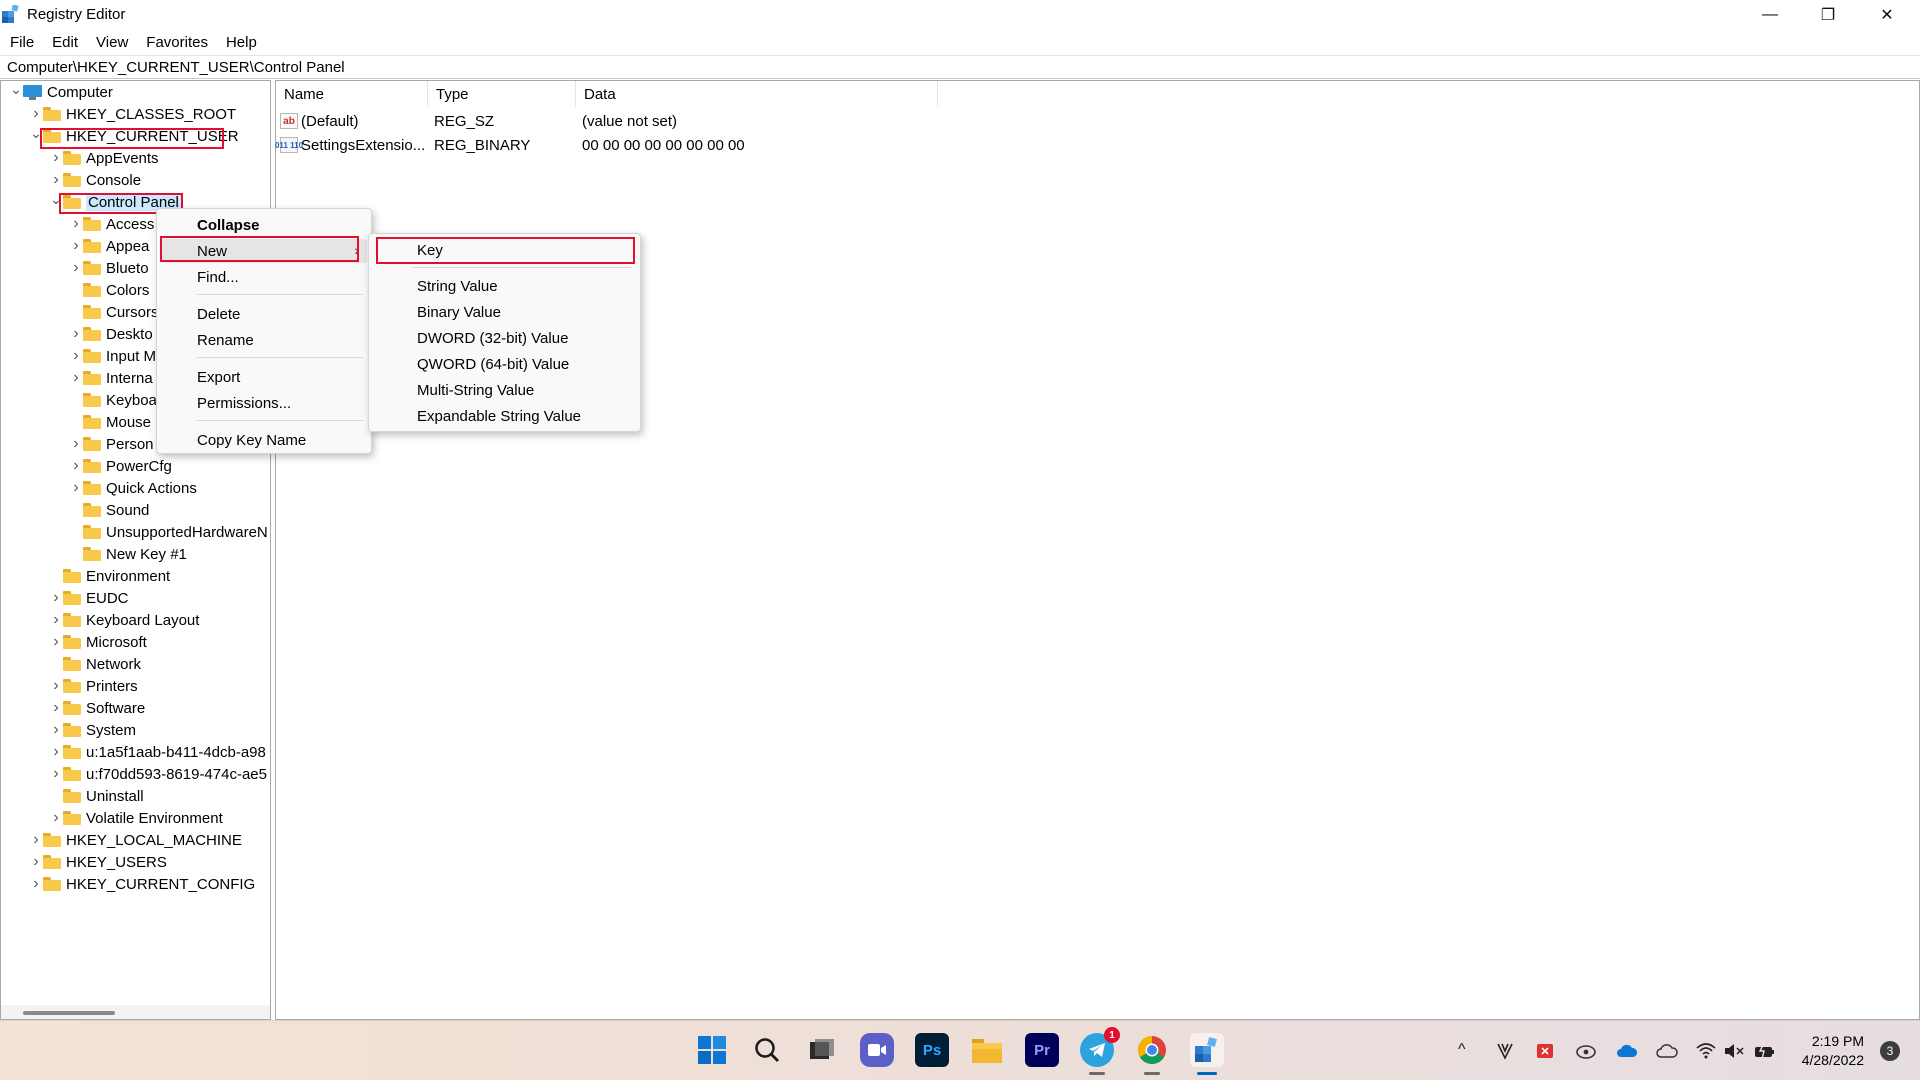 The image size is (1920, 1080). Describe the element at coordinates (98, 642) in the screenshot. I see `tree-item: › Microsoft` at that location.